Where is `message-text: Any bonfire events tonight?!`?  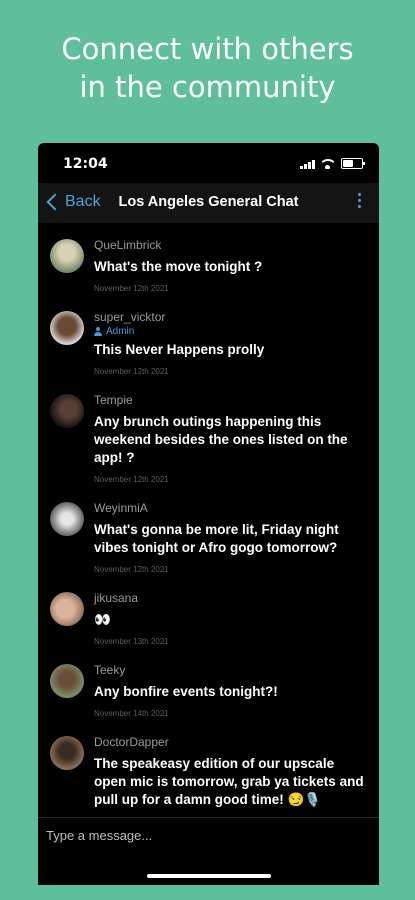
message-text: Any bonfire events tonight?! is located at coordinates (186, 691).